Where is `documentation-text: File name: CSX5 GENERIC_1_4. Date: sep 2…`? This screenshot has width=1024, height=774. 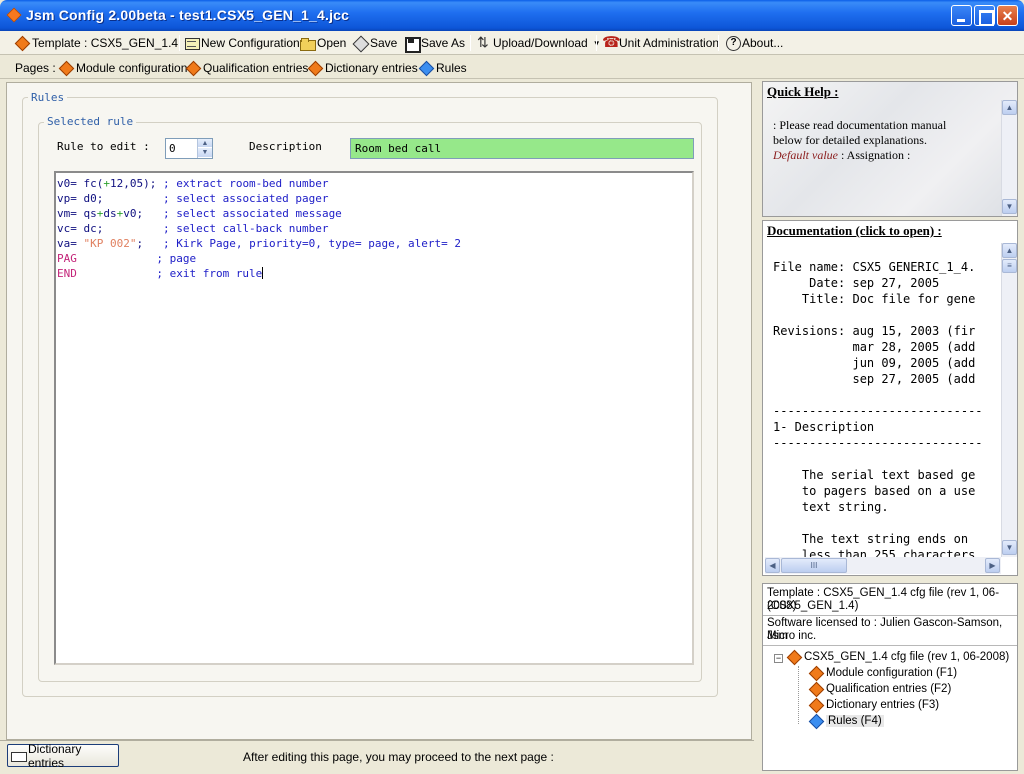 documentation-text: File name: CSX5 GENERIC_1_4. Date: sep 2… is located at coordinates (886, 409).